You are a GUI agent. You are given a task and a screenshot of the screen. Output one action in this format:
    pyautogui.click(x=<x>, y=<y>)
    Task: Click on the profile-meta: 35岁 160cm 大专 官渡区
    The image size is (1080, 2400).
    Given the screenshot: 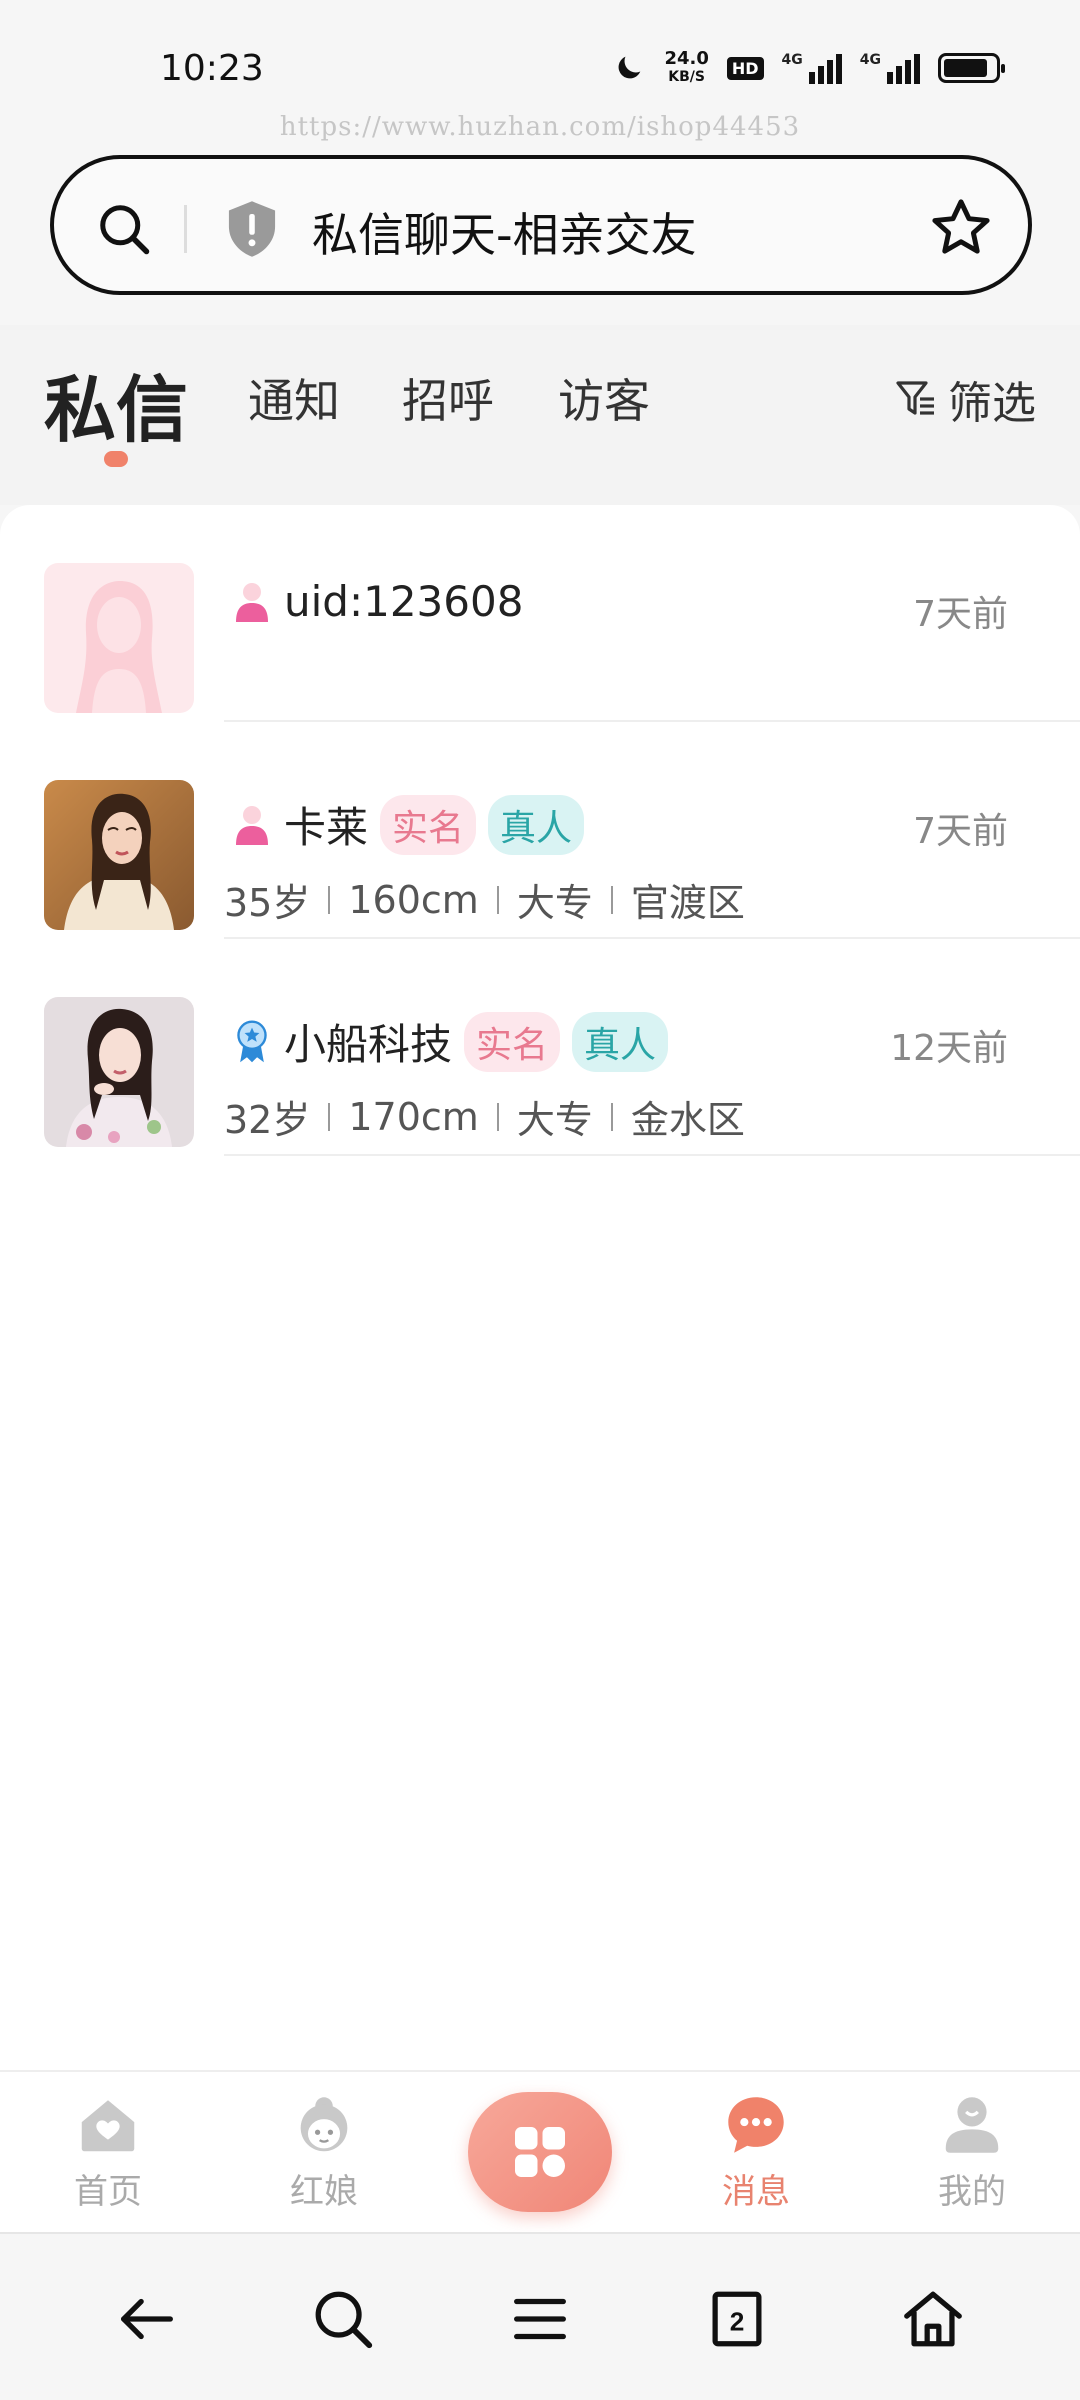 What is the action you would take?
    pyautogui.click(x=484, y=899)
    